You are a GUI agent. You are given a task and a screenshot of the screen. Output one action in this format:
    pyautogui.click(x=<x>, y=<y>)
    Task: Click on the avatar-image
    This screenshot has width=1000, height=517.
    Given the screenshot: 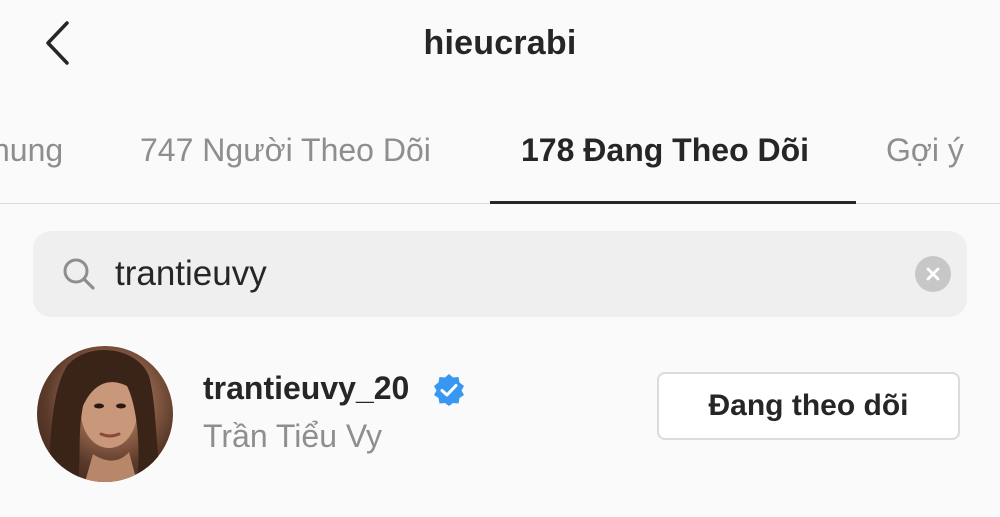 What is the action you would take?
    pyautogui.click(x=104, y=415)
    